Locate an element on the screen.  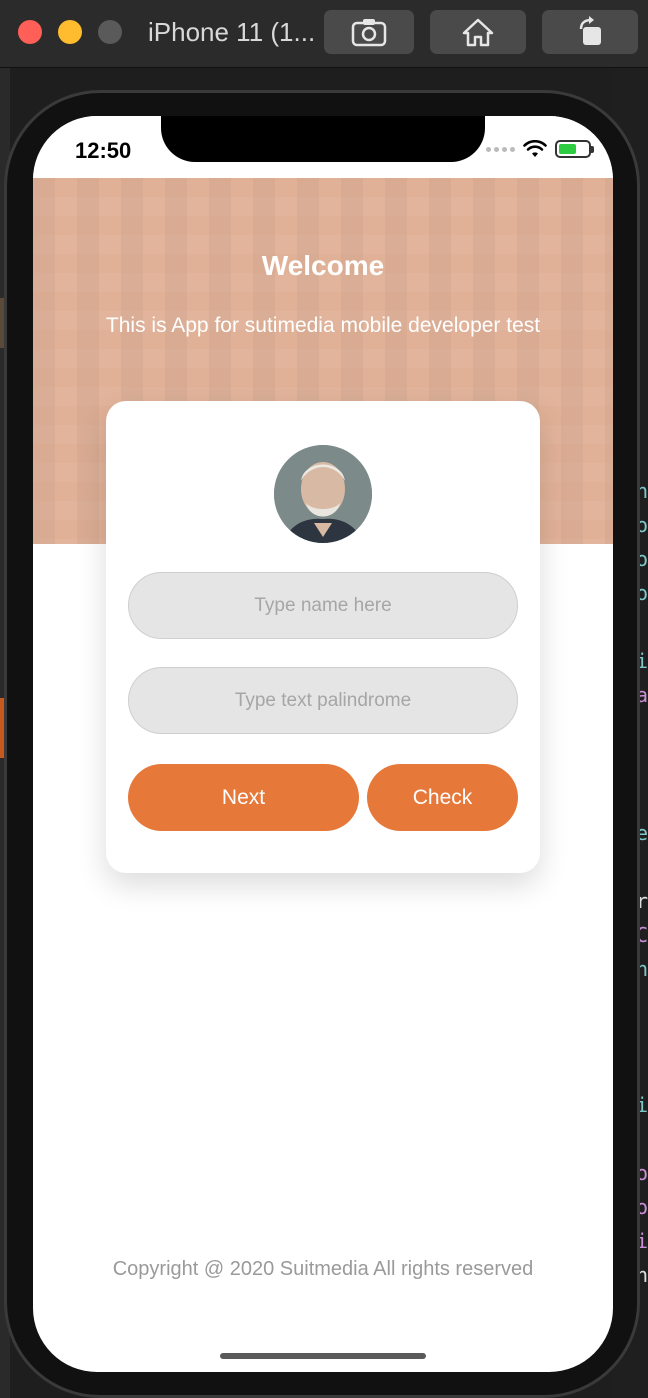
battery-icon is located at coordinates (574, 149).